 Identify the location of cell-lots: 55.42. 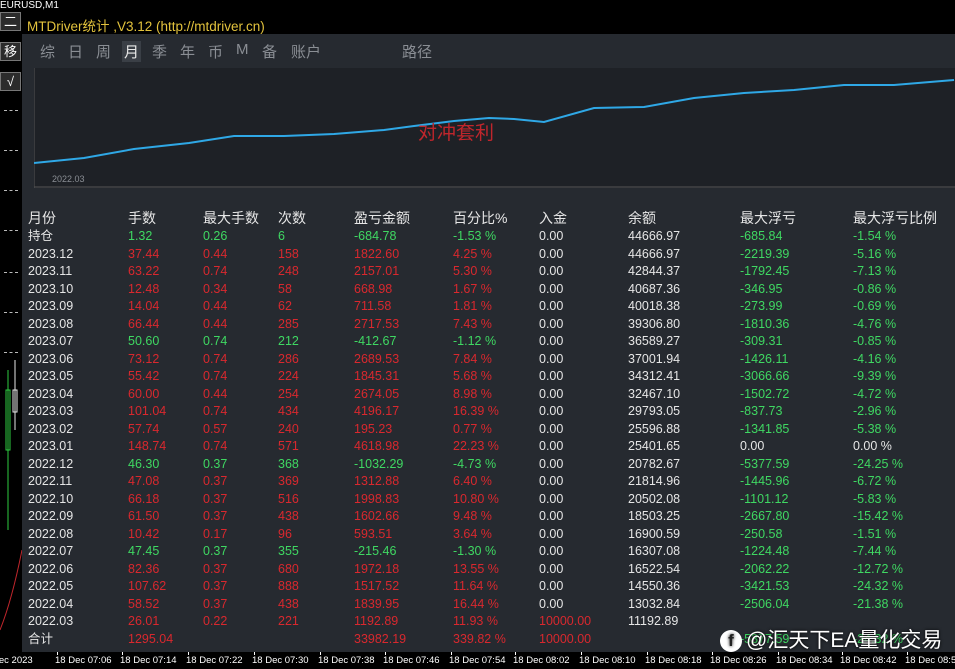
(144, 376).